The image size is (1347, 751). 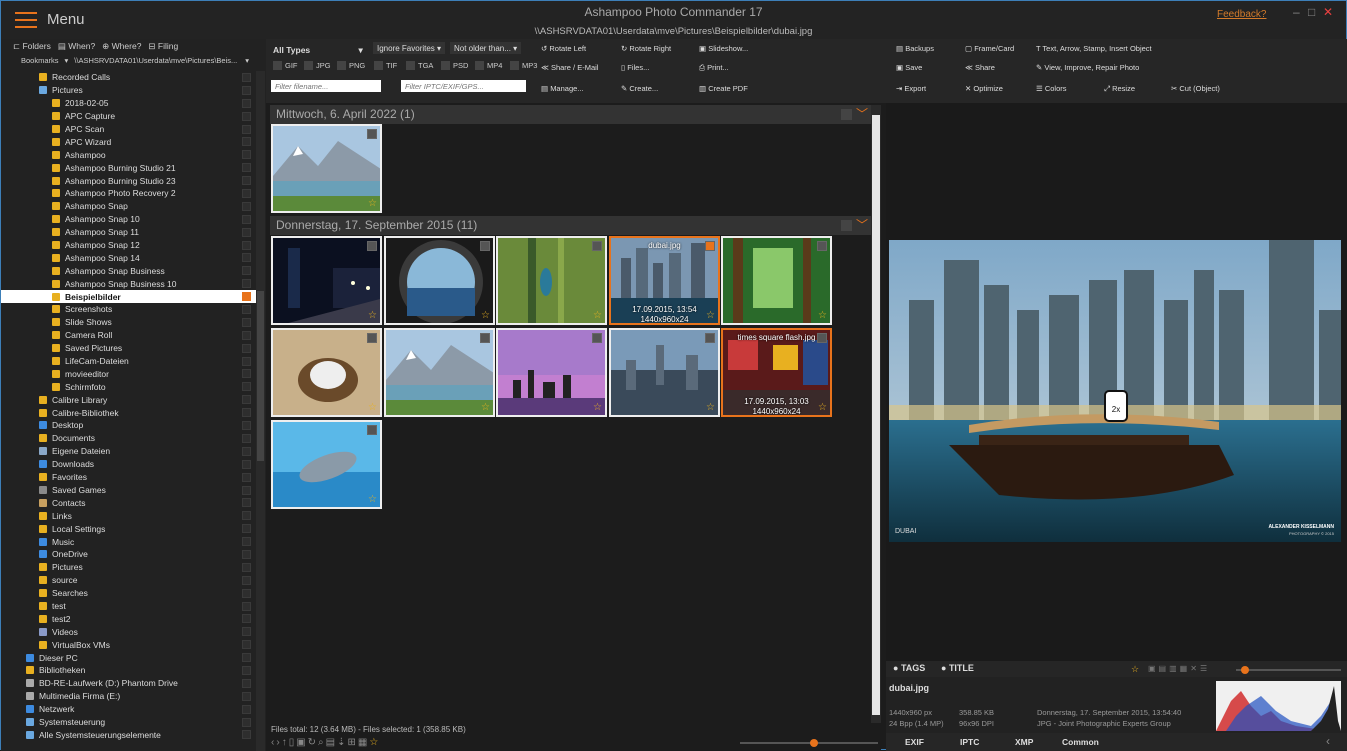 I want to click on tree-item: Ashampoo Snap Business, so click(x=128, y=270).